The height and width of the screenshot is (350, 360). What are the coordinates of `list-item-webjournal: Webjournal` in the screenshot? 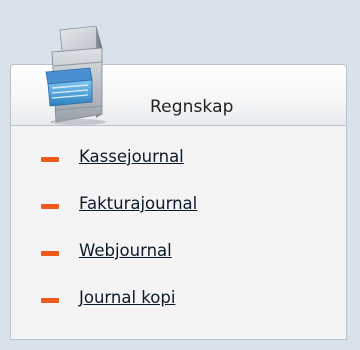 It's located at (119, 262).